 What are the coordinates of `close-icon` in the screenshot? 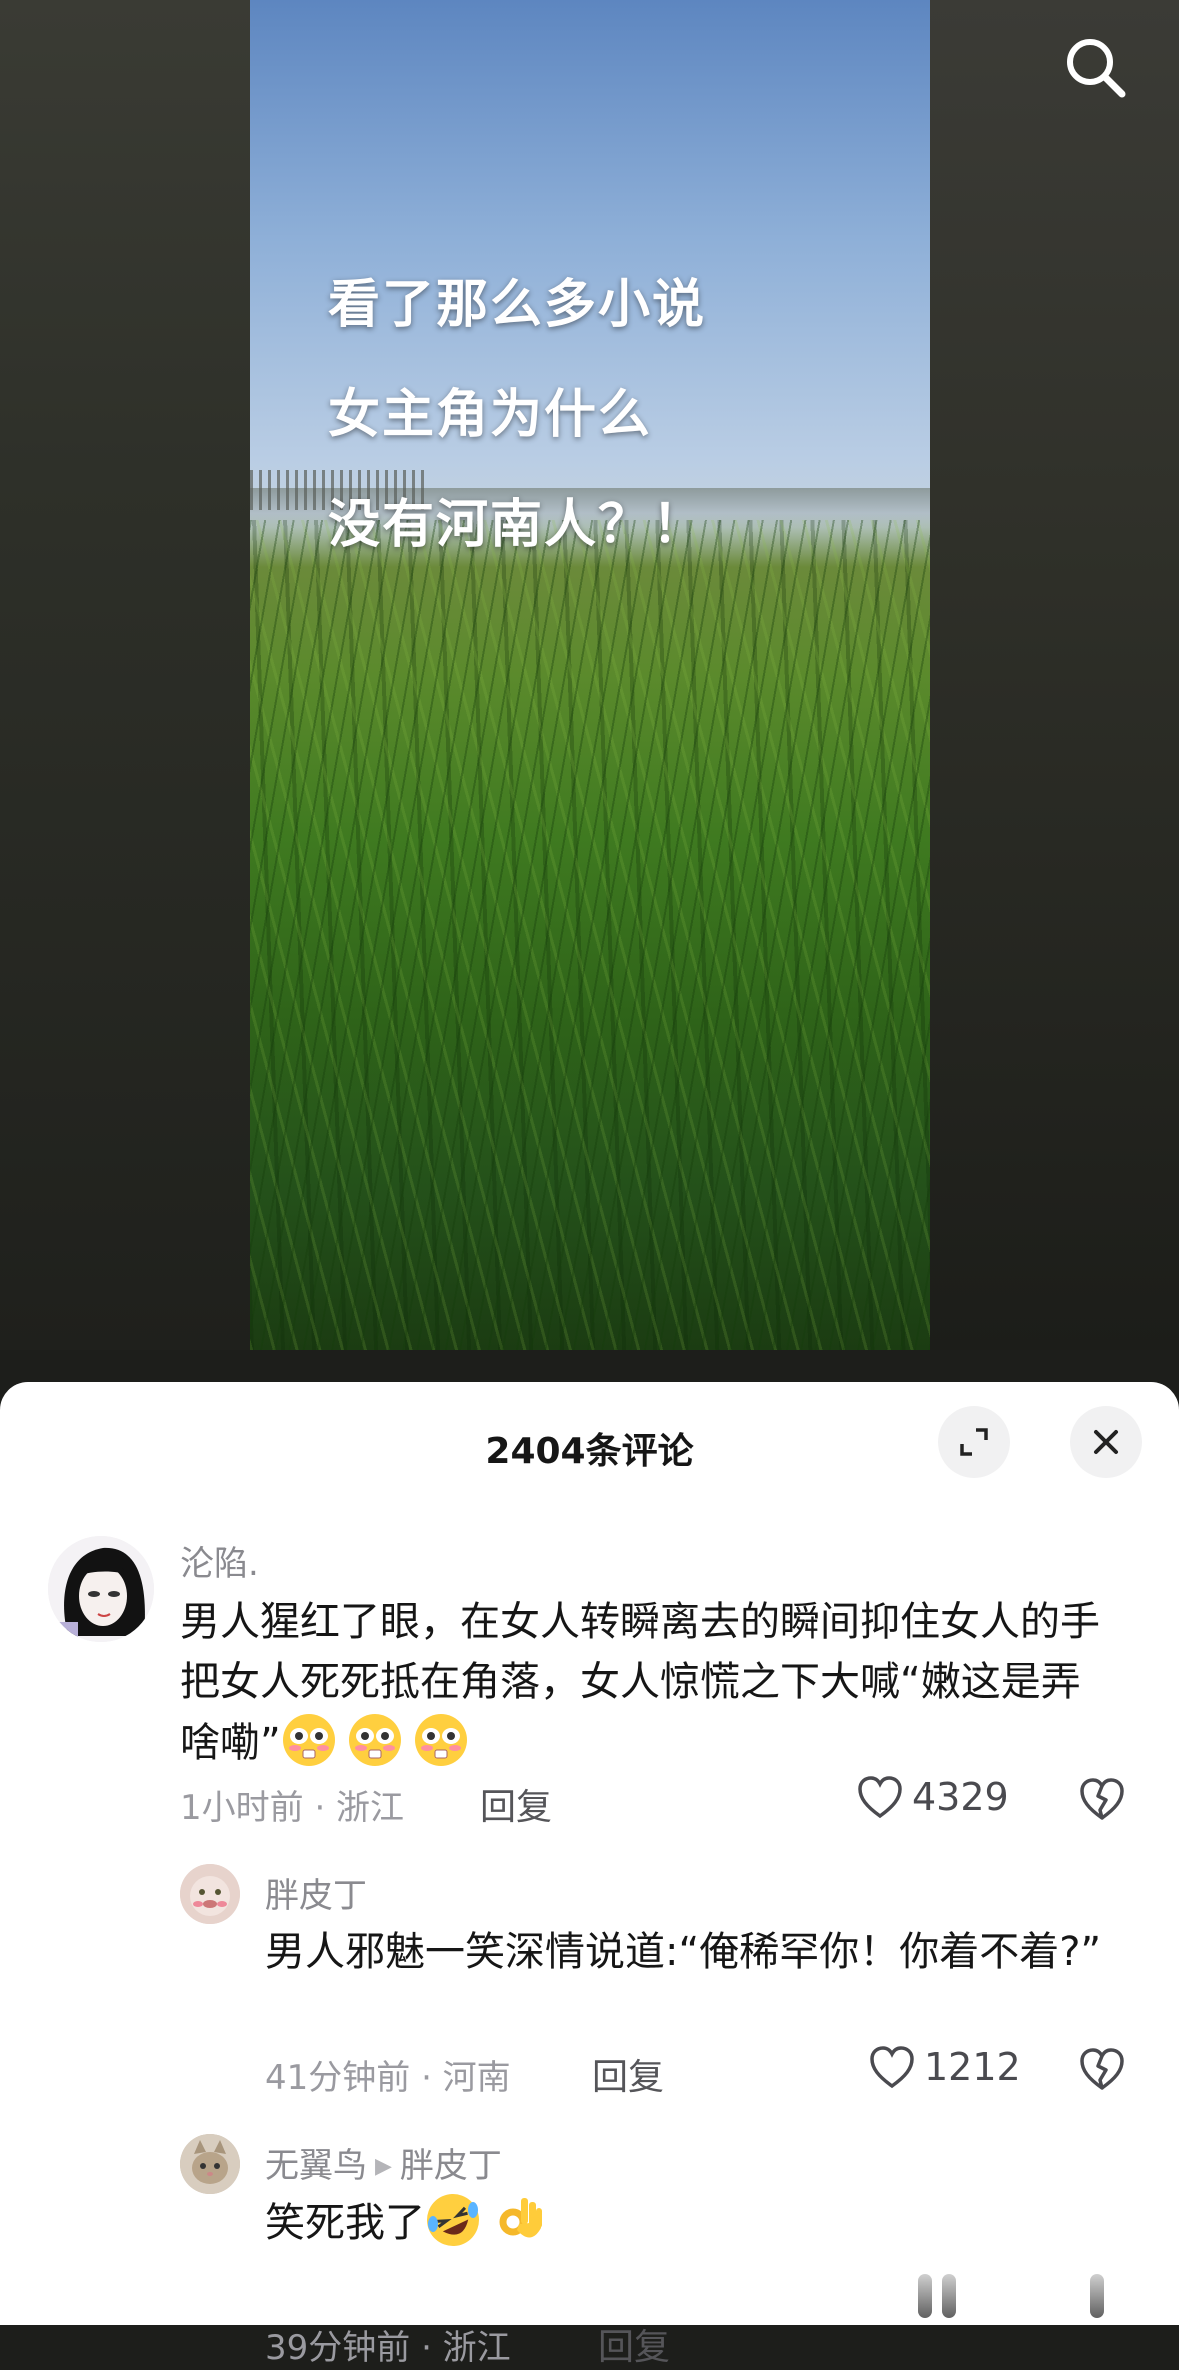 It's located at (1106, 1442).